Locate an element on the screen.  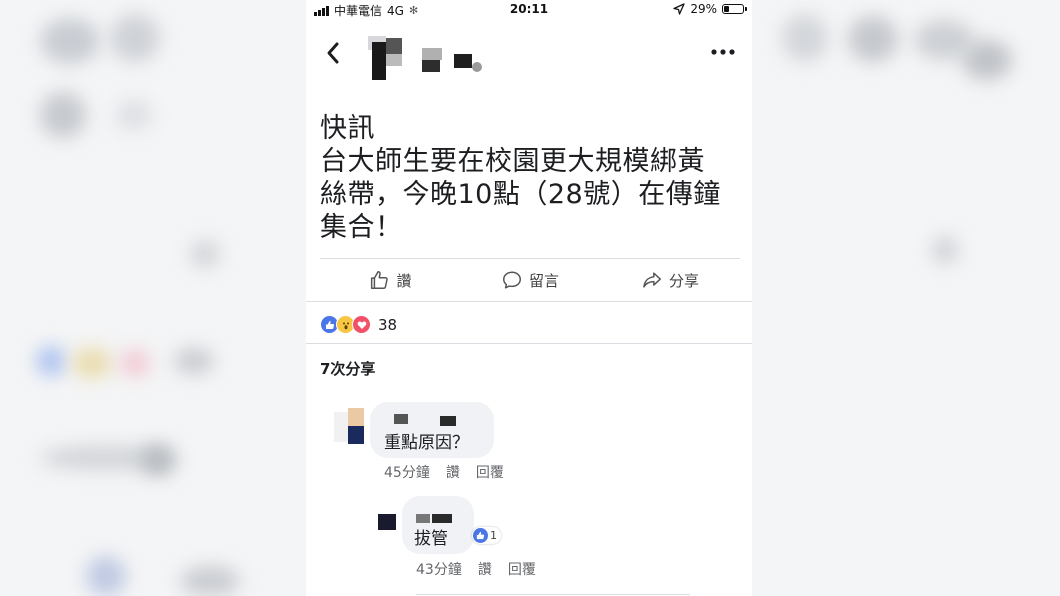
reply-like-badge: 1 is located at coordinates (486, 535).